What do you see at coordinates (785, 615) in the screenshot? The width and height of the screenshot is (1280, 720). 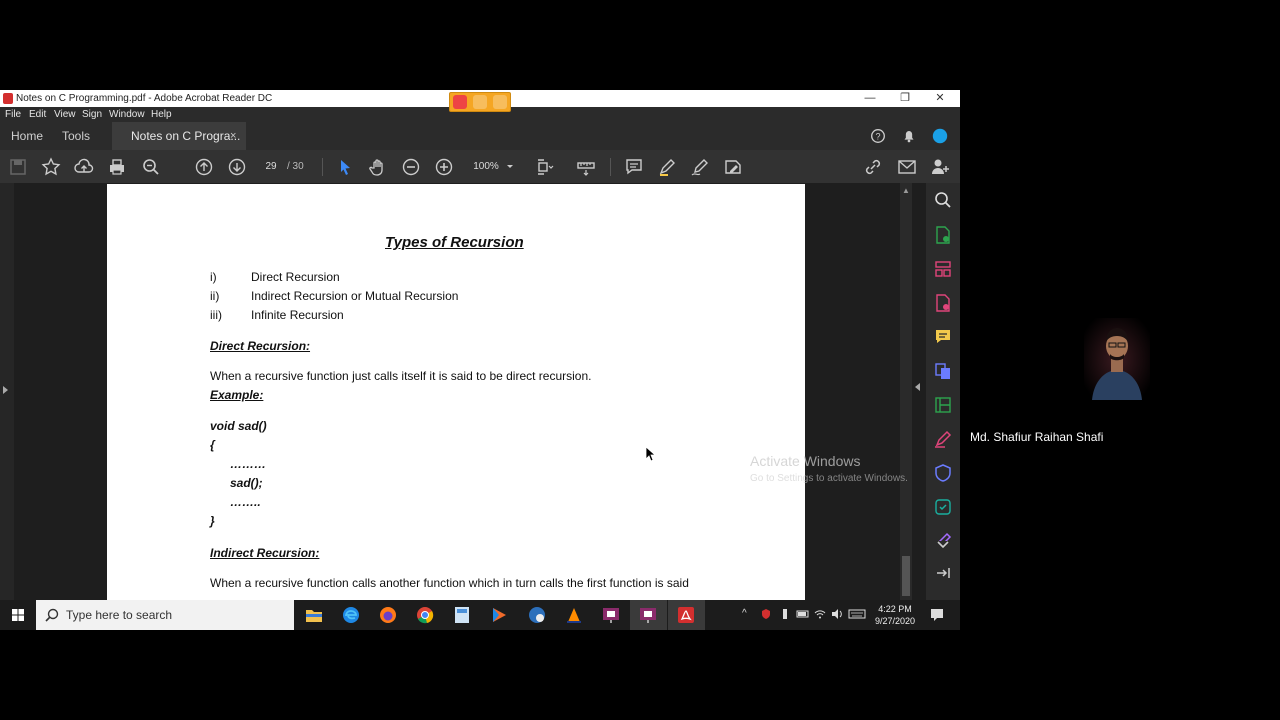 I see `usb-tray-icon` at bounding box center [785, 615].